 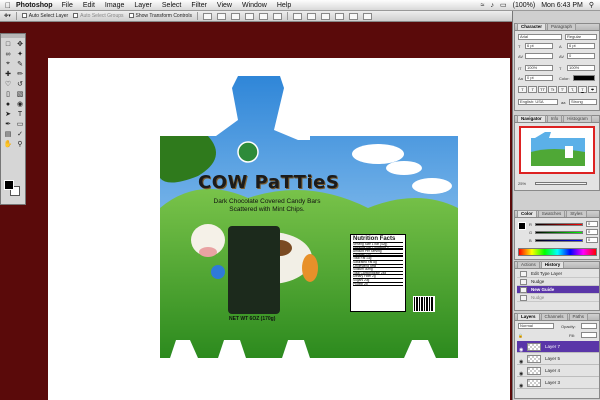 What do you see at coordinates (8, 94) in the screenshot?
I see `eraser-tool-icon: ▯` at bounding box center [8, 94].